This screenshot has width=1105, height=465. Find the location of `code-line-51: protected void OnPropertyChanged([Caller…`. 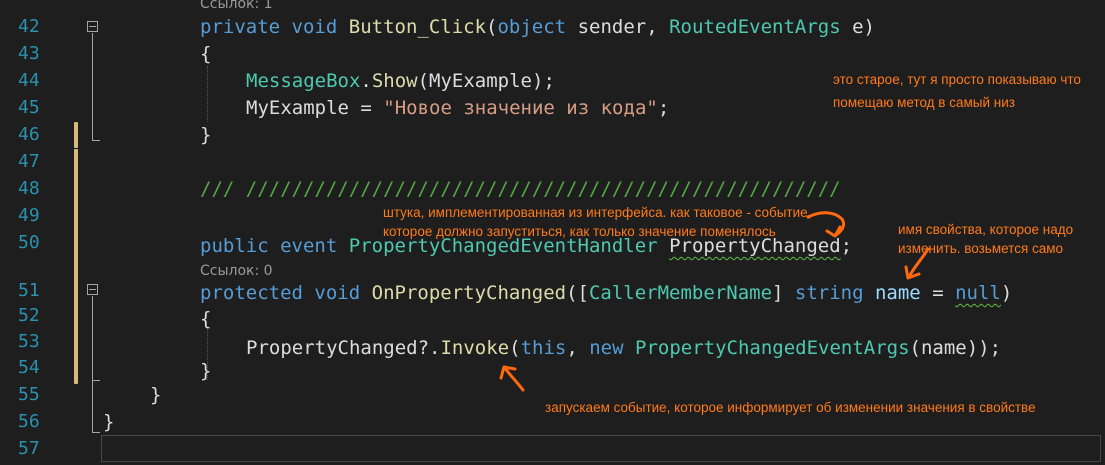

code-line-51: protected void OnPropertyChanged([Caller… is located at coordinates (606, 293).